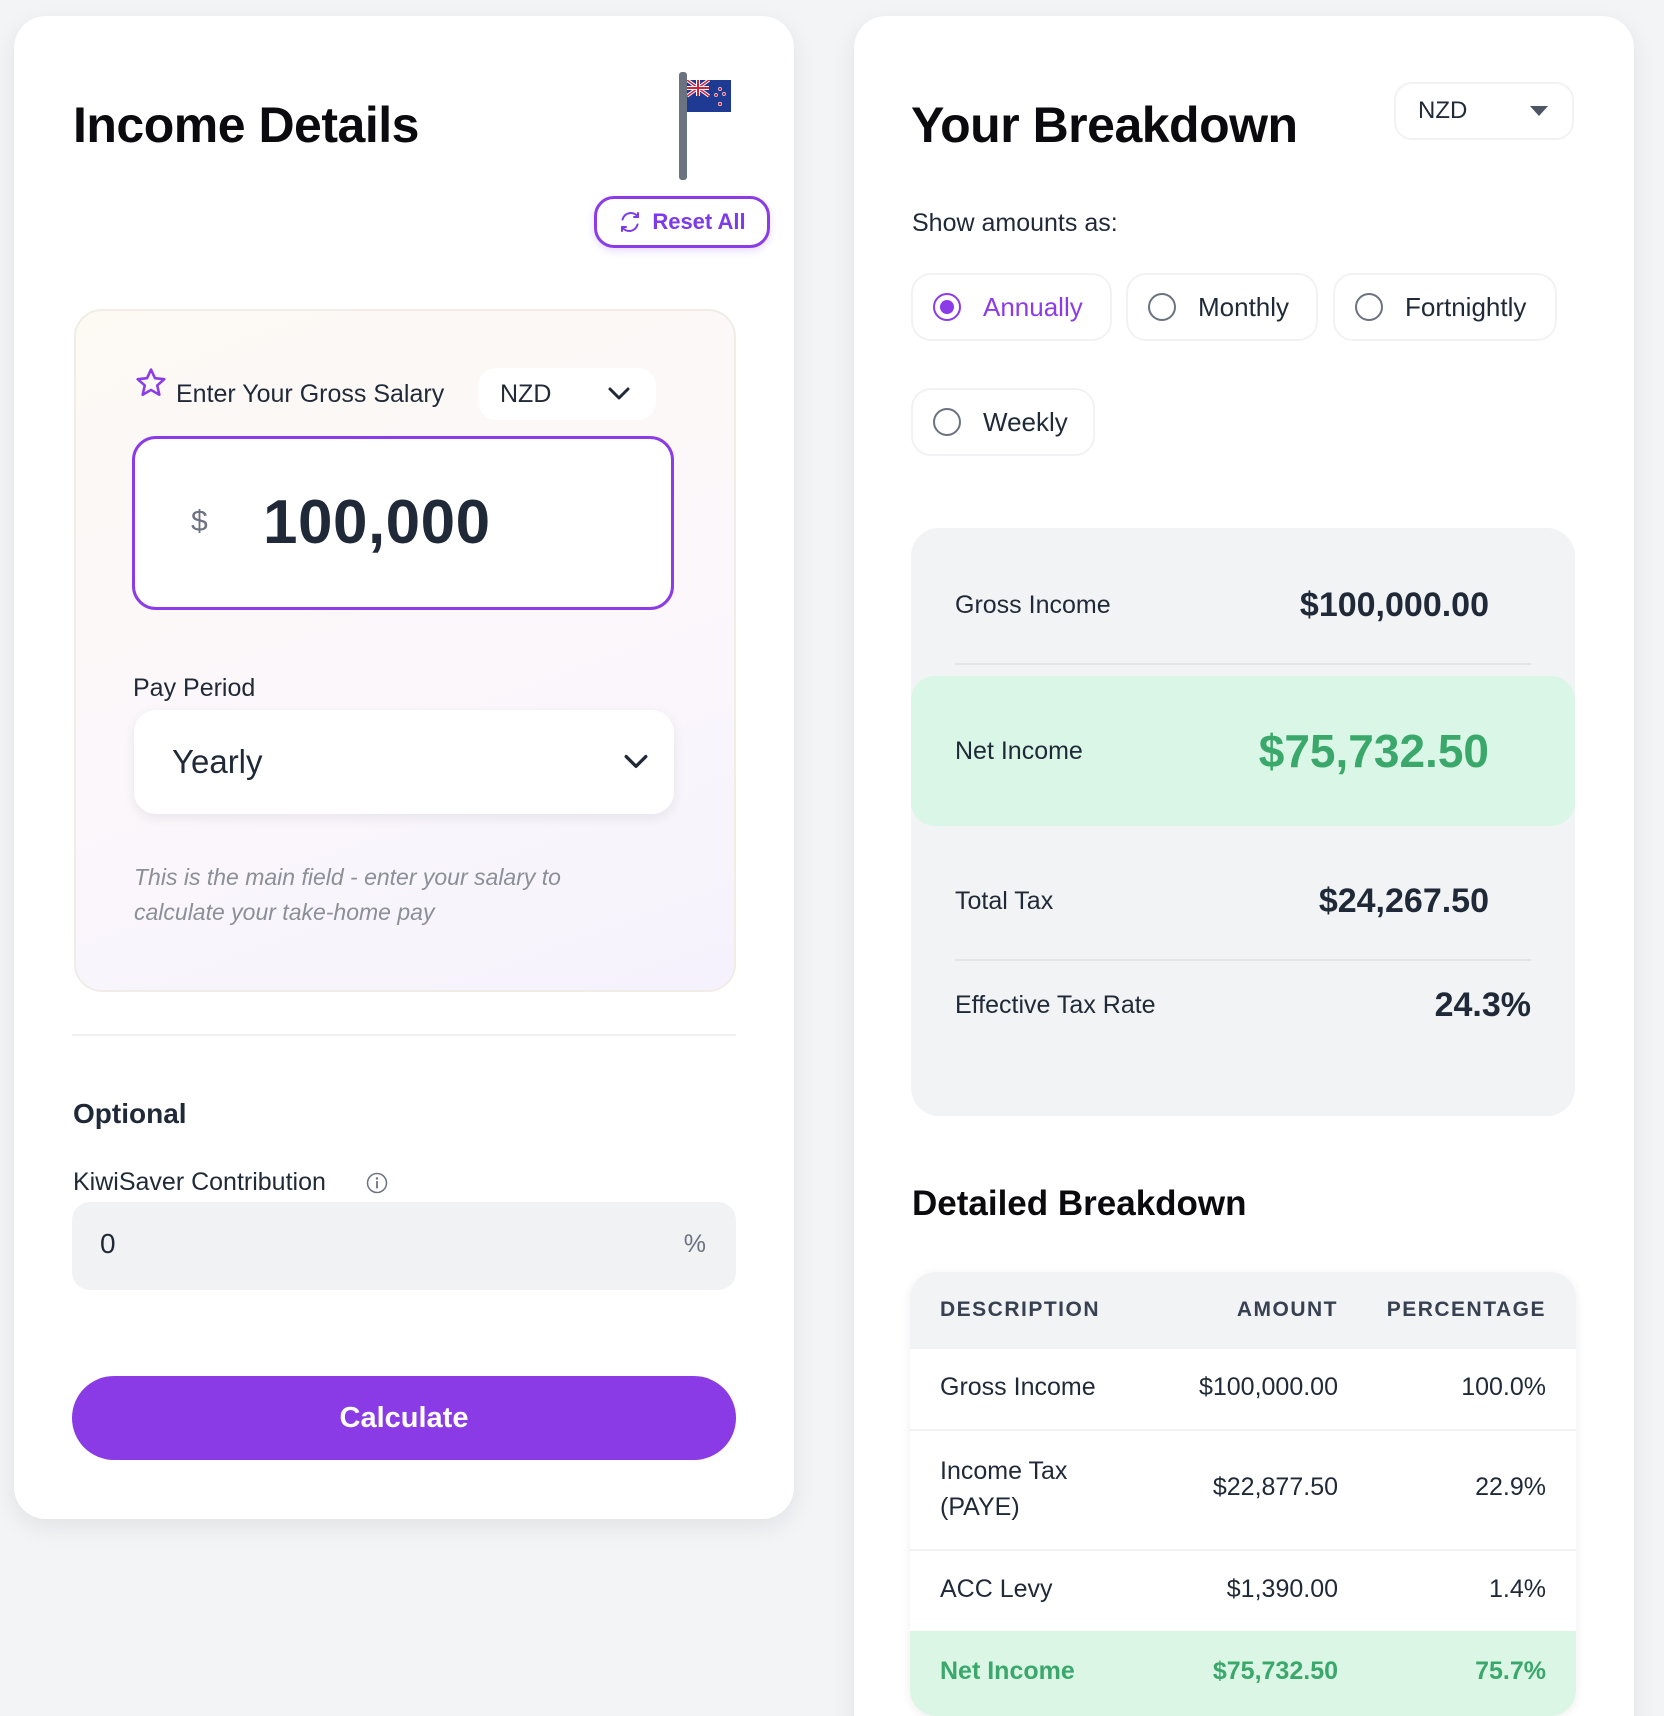  I want to click on kiwisaver-value: 0, so click(108, 1243).